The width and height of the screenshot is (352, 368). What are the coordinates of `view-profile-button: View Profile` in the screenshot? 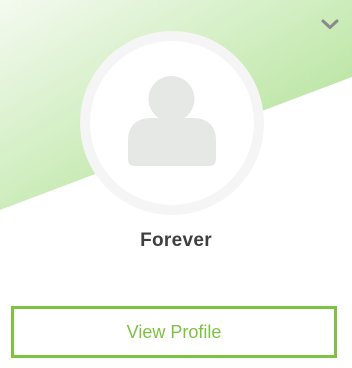 It's located at (174, 332).